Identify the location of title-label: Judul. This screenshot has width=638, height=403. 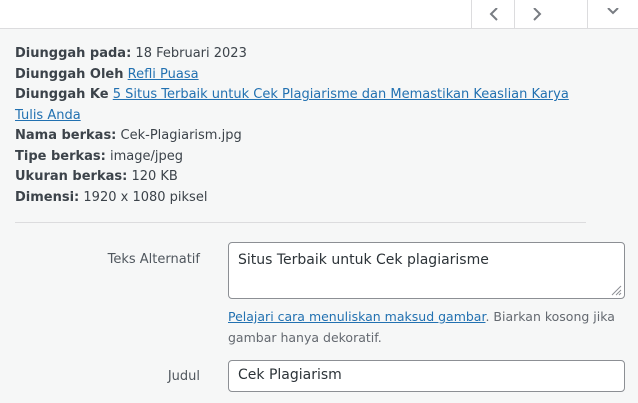
(183, 376).